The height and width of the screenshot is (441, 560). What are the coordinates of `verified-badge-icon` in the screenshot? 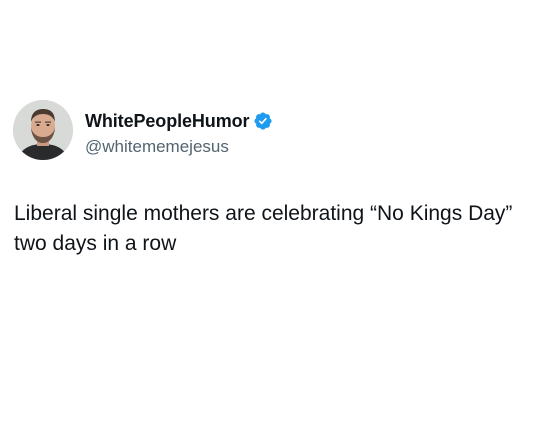 It's located at (263, 121).